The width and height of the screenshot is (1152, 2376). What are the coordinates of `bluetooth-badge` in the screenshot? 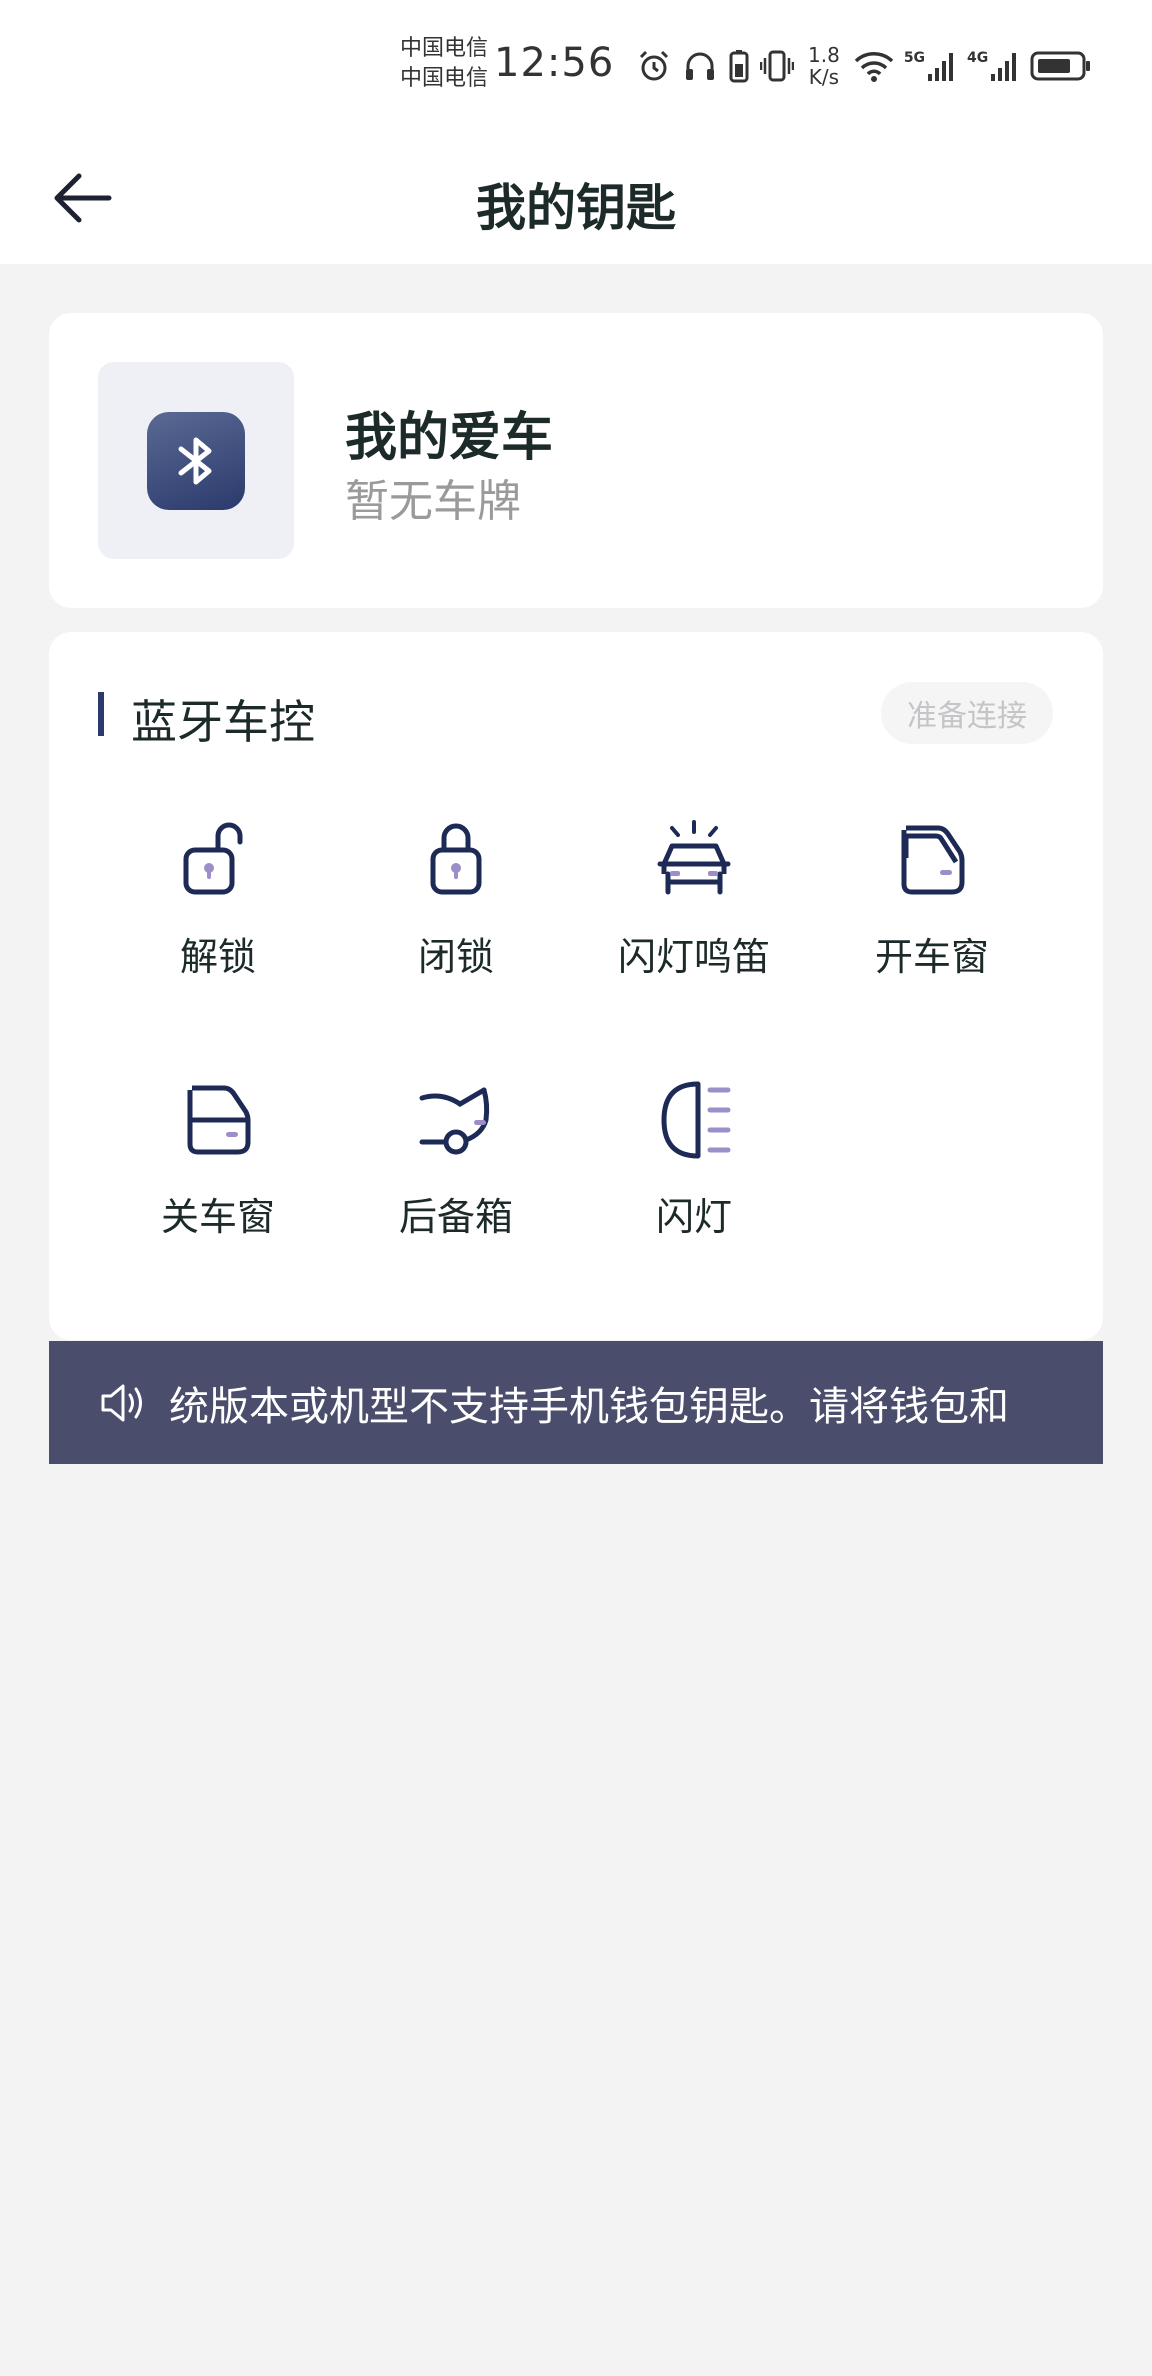 It's located at (196, 460).